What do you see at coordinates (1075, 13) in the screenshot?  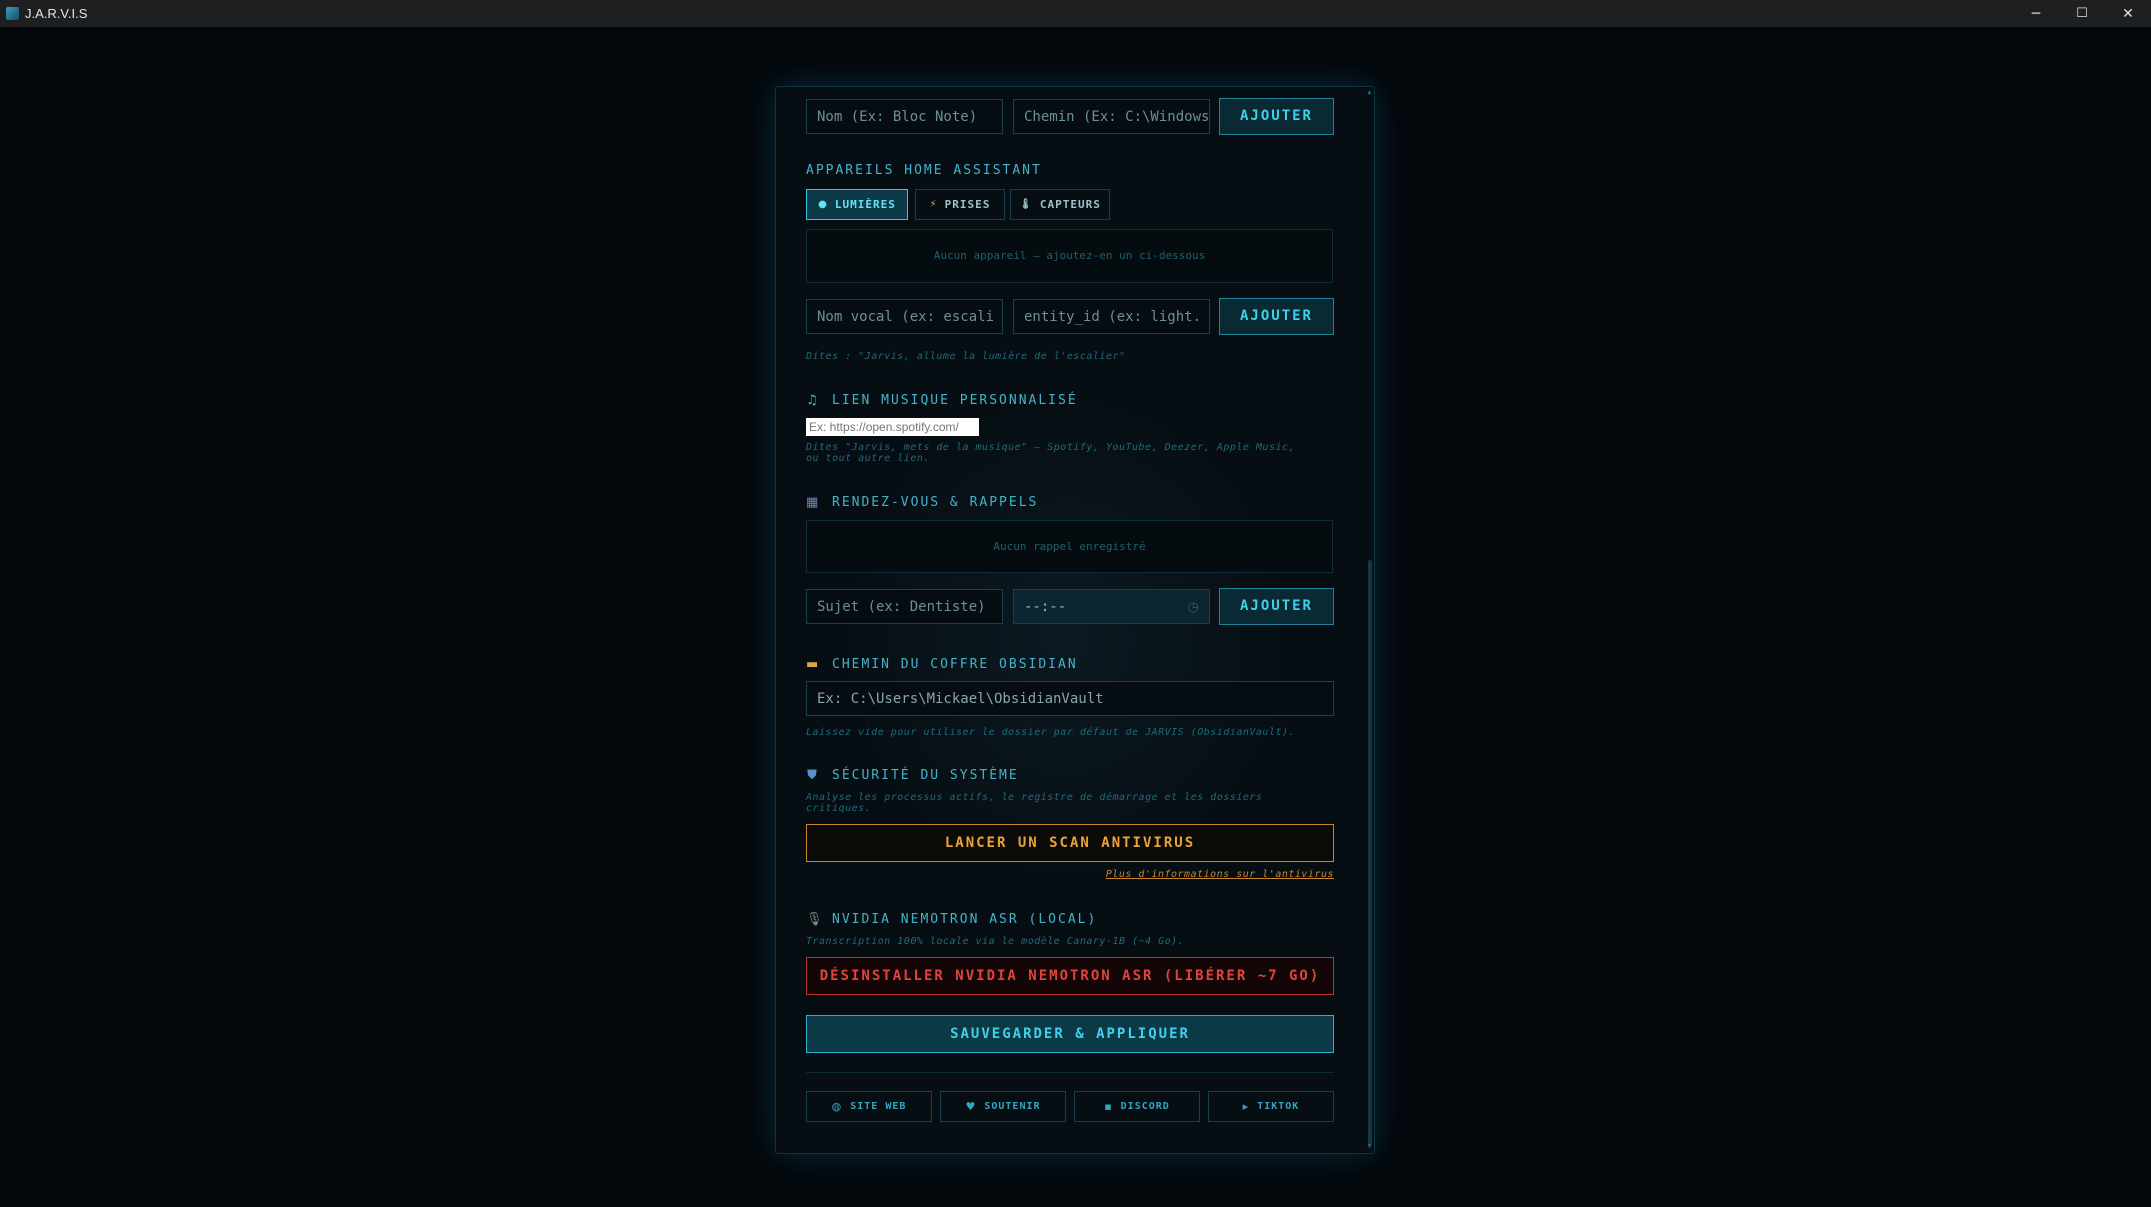 I see `title-bar: J.A.R.V.I.S ─ ☐ ✕` at bounding box center [1075, 13].